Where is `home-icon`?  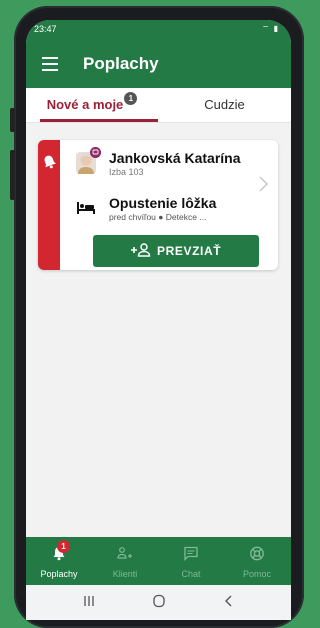 home-icon is located at coordinates (159, 601).